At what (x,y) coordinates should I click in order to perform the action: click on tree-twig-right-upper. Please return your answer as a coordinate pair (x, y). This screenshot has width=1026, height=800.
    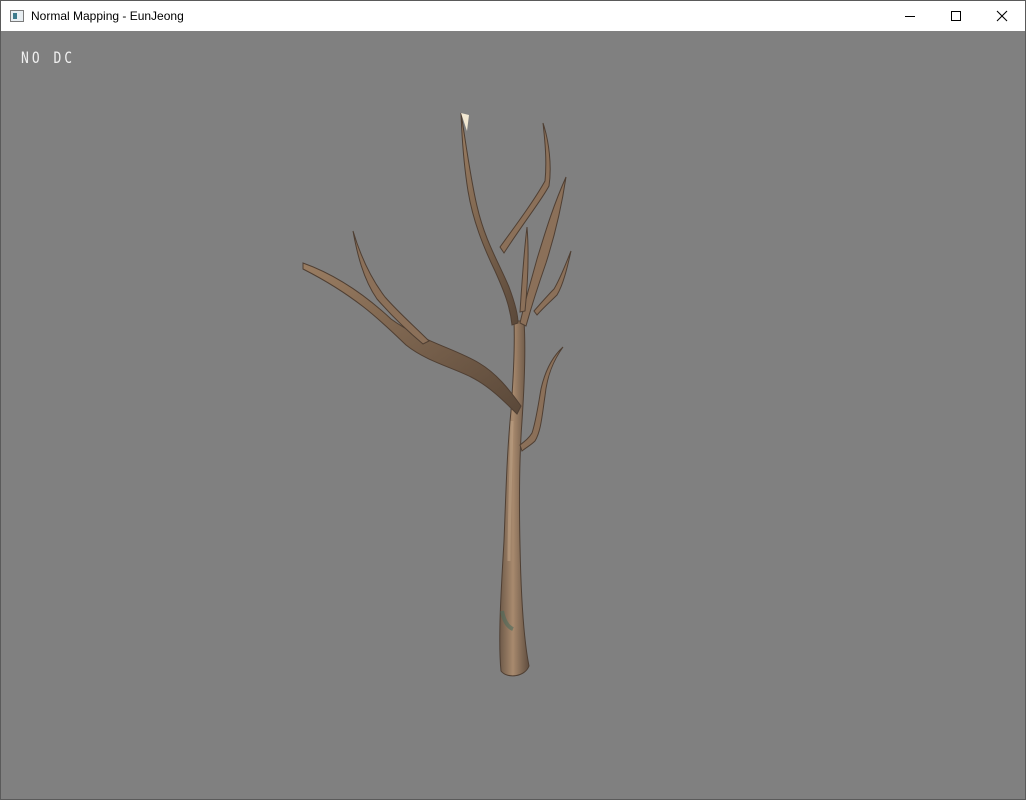
    Looking at the image, I should click on (525, 188).